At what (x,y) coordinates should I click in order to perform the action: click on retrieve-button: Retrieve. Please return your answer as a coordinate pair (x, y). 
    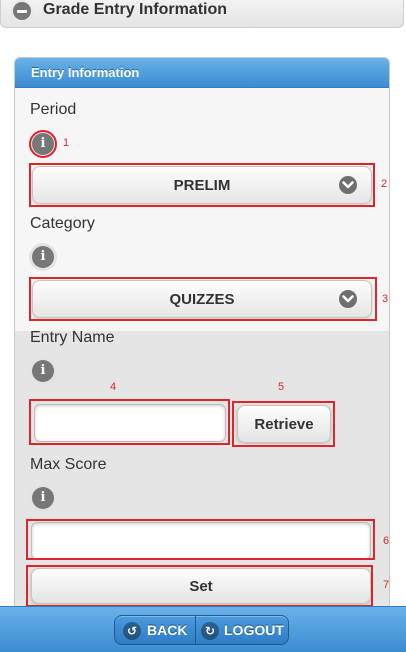
    Looking at the image, I should click on (284, 424).